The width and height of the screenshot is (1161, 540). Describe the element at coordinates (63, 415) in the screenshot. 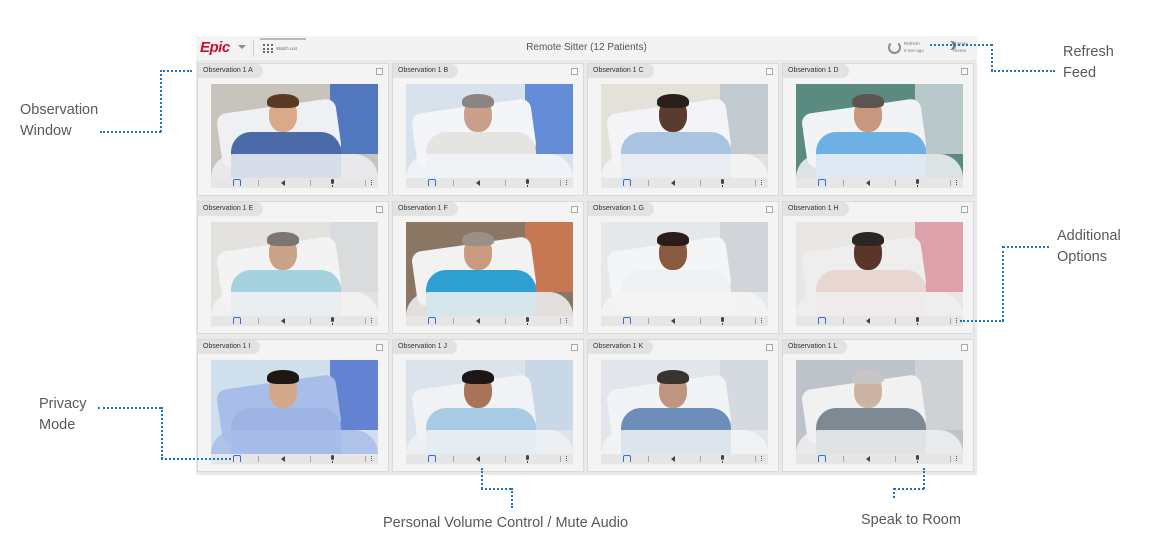

I see `callout-privacy-mode: Privacy Mode` at that location.